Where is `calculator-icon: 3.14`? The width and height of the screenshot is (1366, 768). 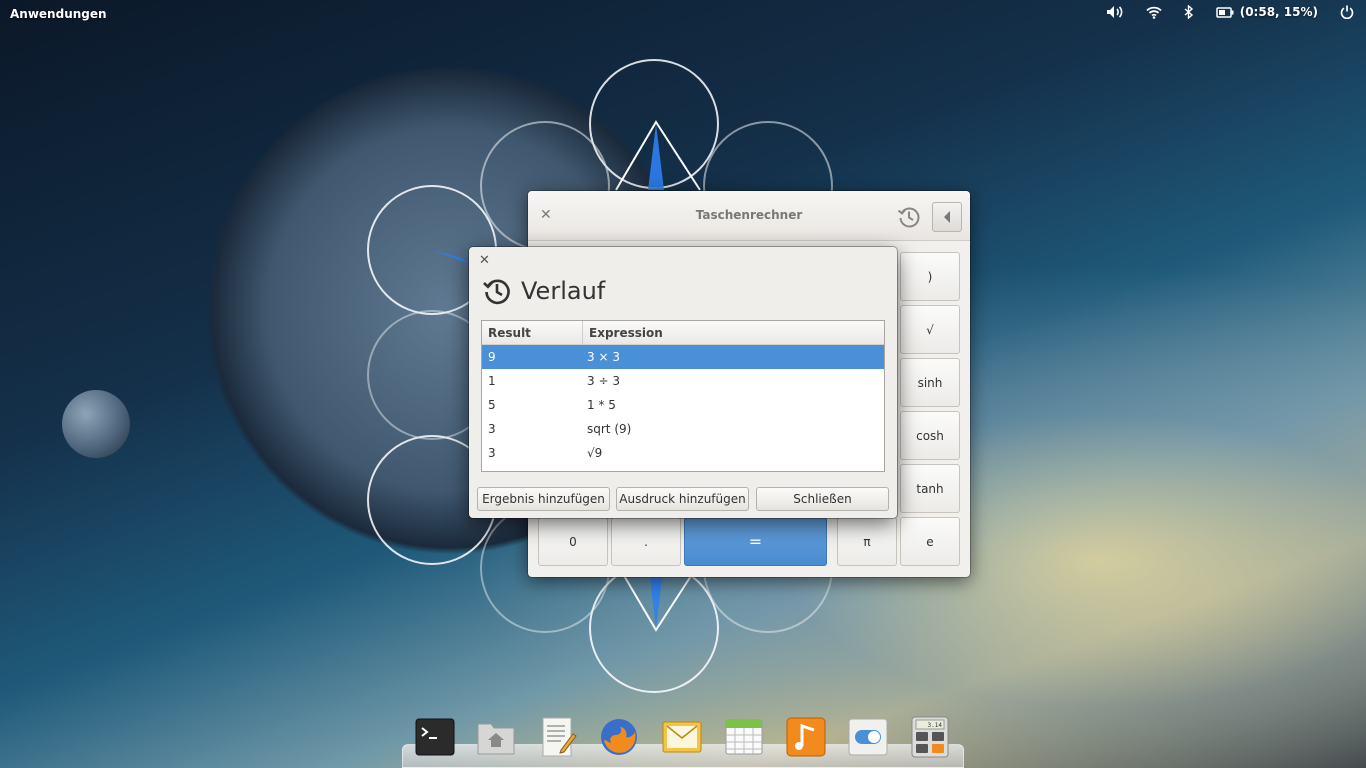
calculator-icon: 3.14 is located at coordinates (930, 737).